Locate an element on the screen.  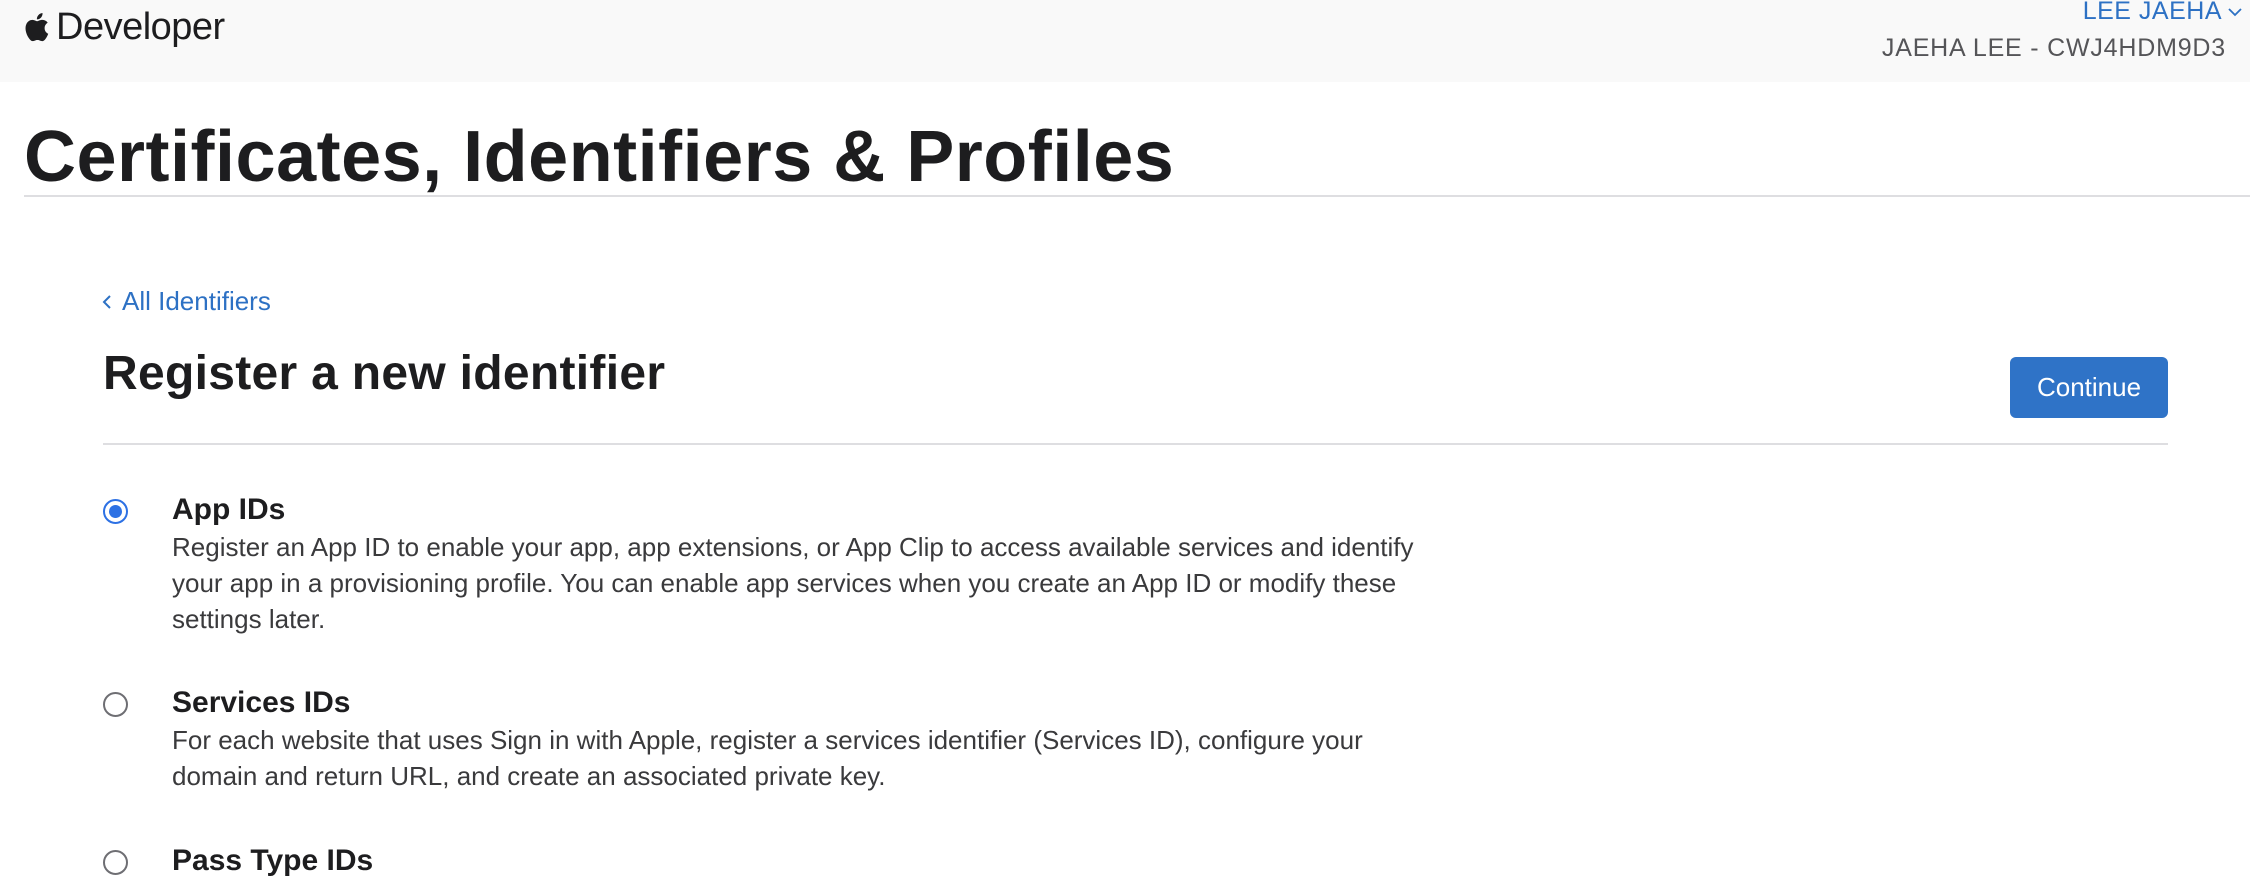
account-menu: LEE JAEHA is located at coordinates (2162, 13).